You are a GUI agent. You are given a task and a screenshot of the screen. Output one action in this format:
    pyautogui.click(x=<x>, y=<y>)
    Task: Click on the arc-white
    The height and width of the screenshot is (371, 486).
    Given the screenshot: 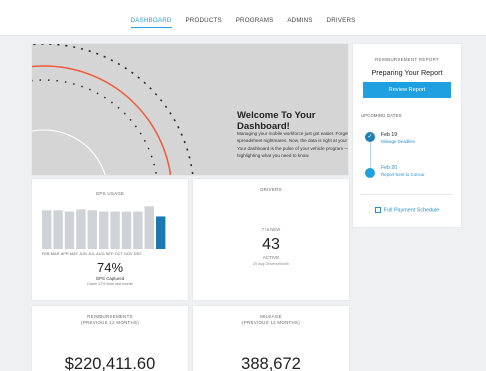 What is the action you would take?
    pyautogui.click(x=86, y=135)
    